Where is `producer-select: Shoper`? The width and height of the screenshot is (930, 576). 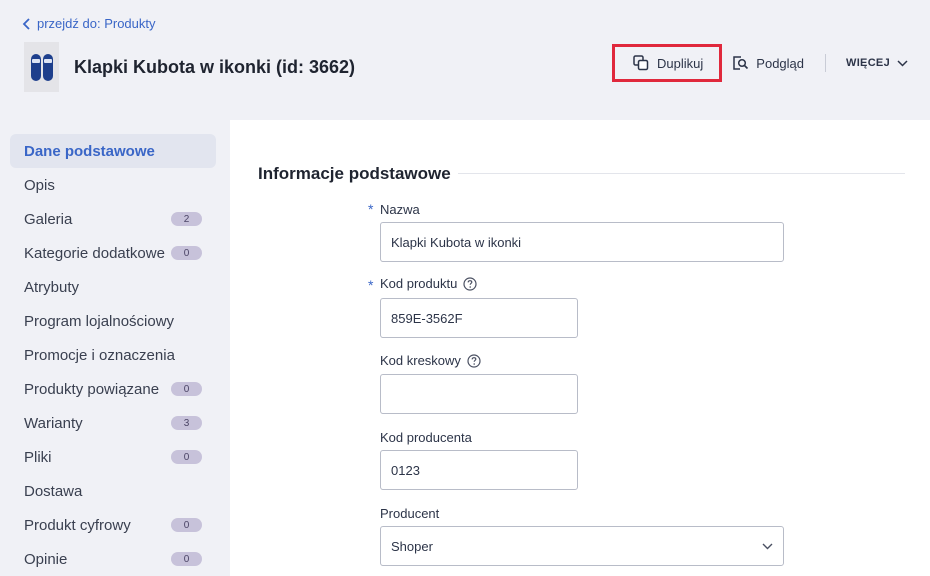 producer-select: Shoper is located at coordinates (582, 546).